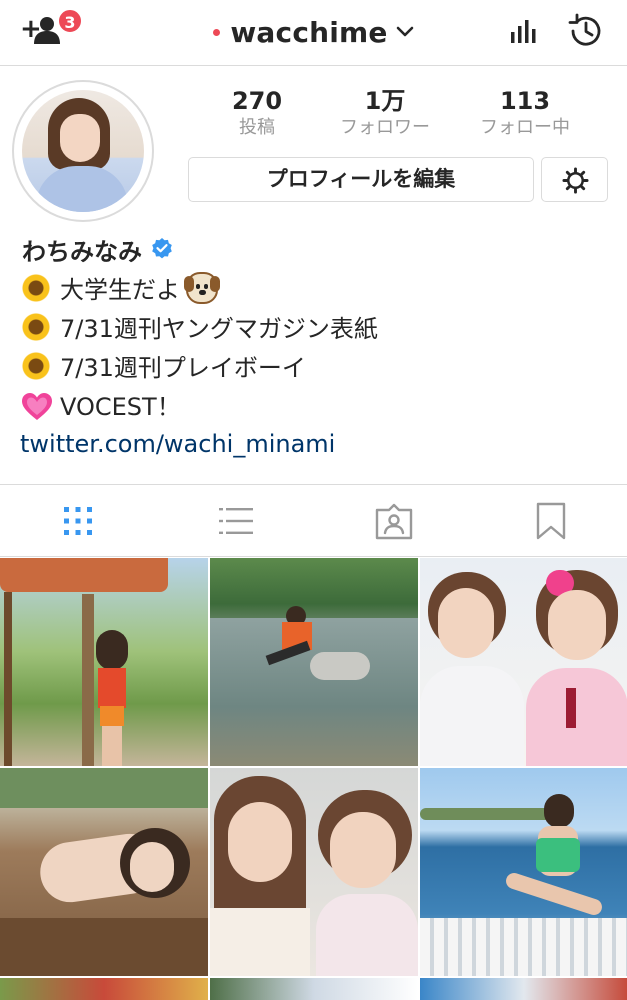  What do you see at coordinates (162, 248) in the screenshot?
I see `verified-badge-icon` at bounding box center [162, 248].